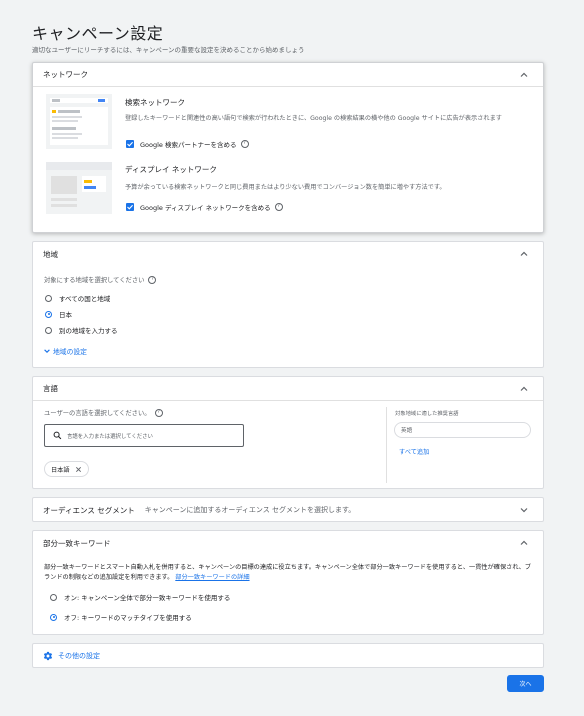 This screenshot has width=584, height=716. I want to click on location-prompt: 対象にする地域を選択してください ?, so click(100, 279).